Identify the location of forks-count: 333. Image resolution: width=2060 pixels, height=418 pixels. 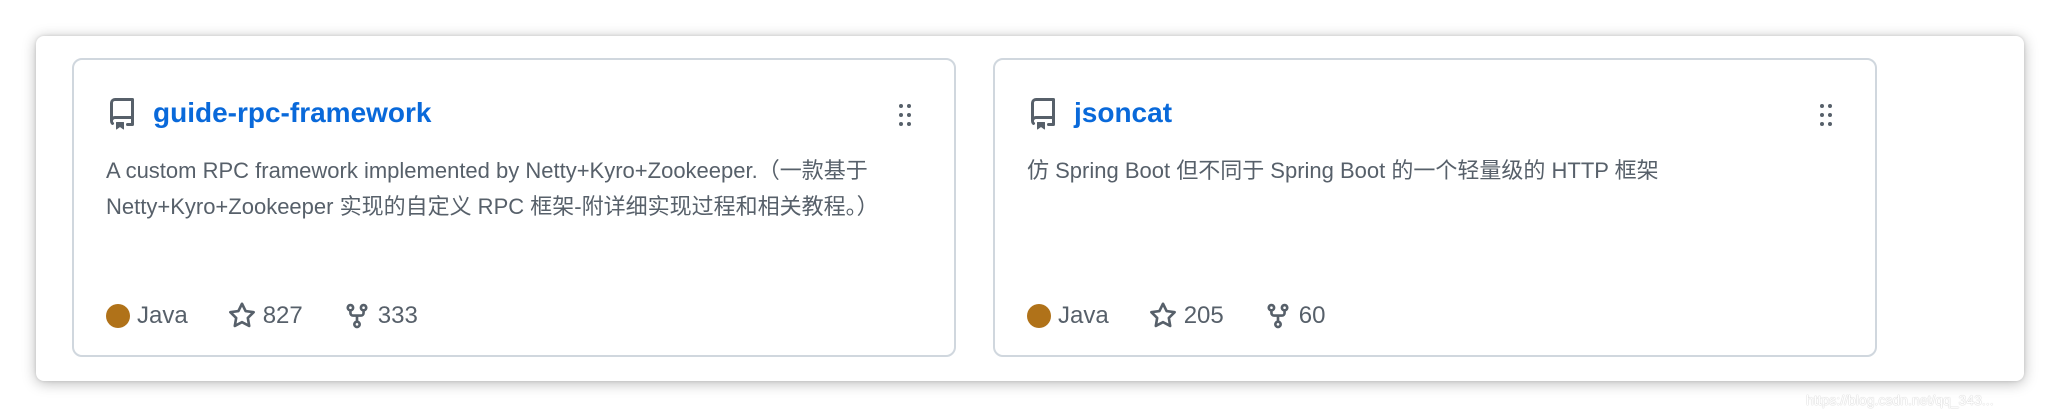
(397, 315).